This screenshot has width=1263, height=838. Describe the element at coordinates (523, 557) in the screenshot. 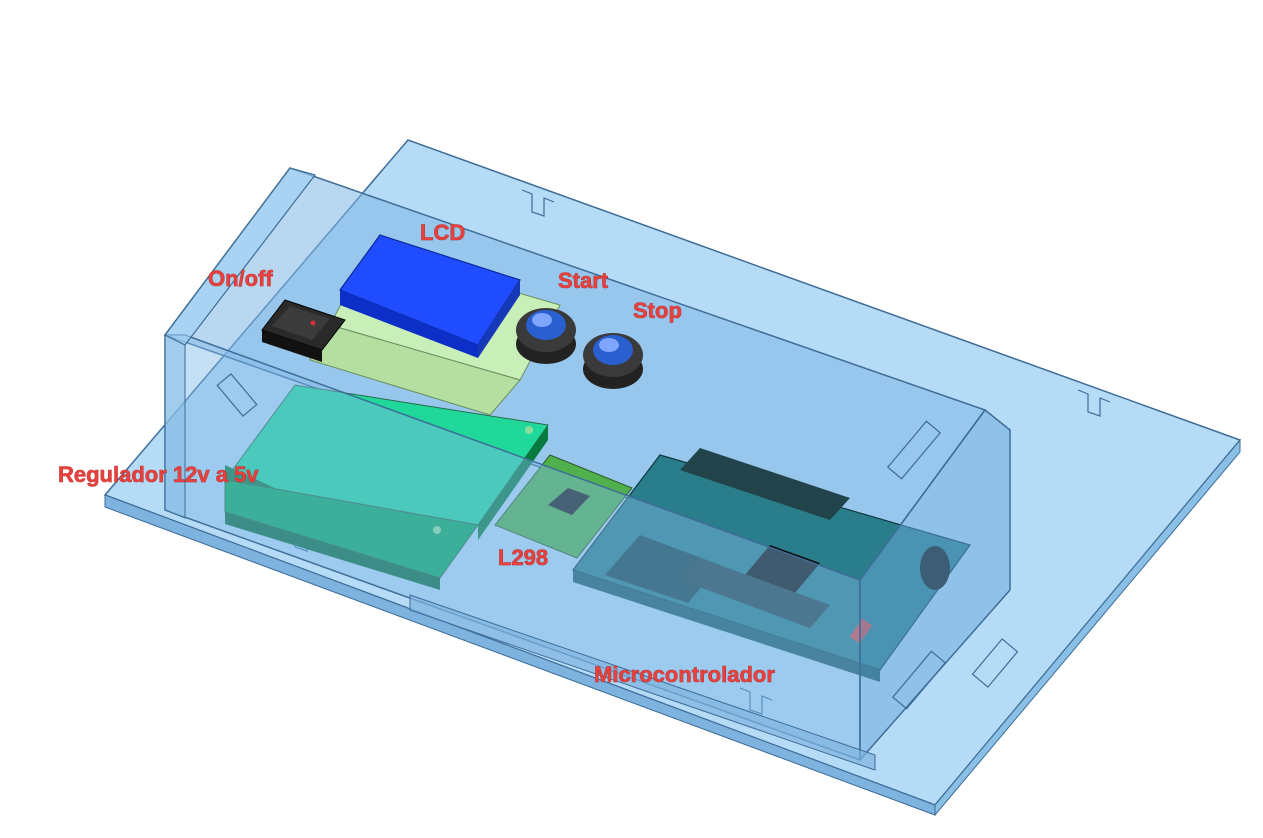

I see `label-l298: L298` at that location.